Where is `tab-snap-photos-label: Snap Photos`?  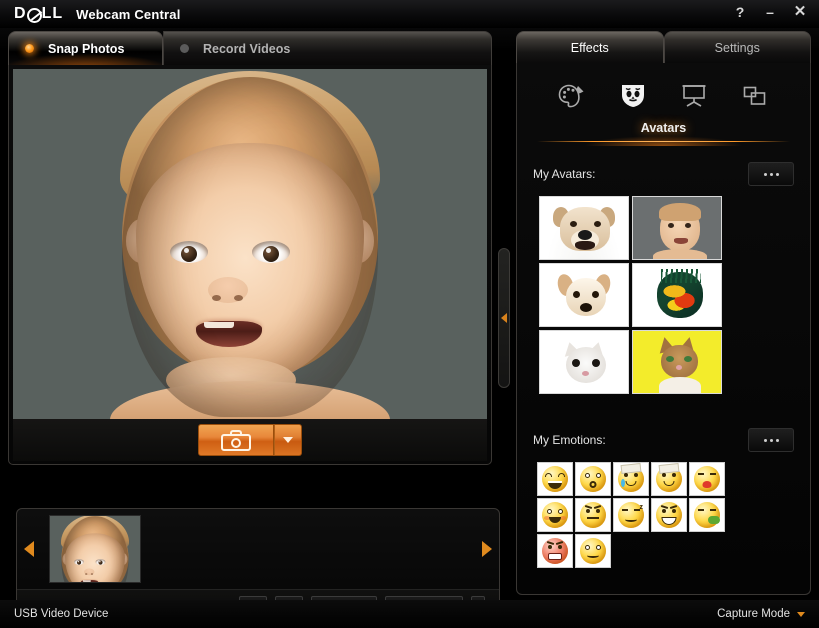 tab-snap-photos-label: Snap Photos is located at coordinates (86, 48).